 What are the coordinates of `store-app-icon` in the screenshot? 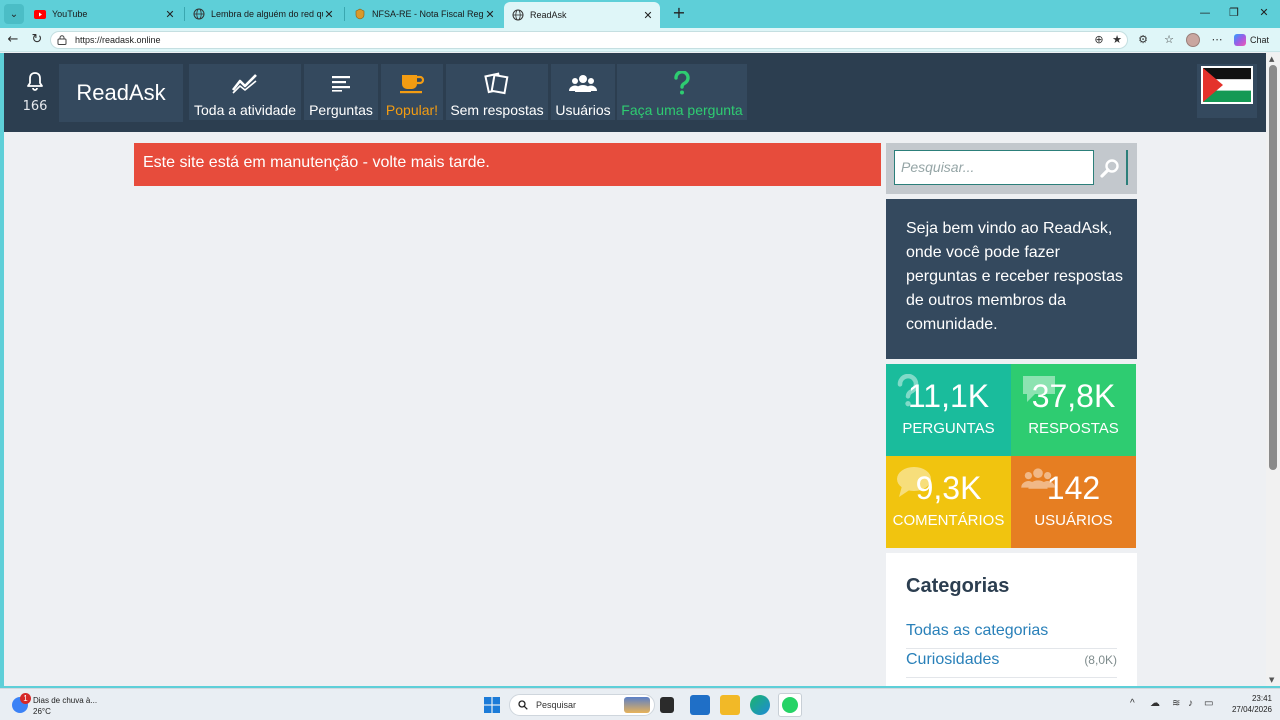 It's located at (700, 705).